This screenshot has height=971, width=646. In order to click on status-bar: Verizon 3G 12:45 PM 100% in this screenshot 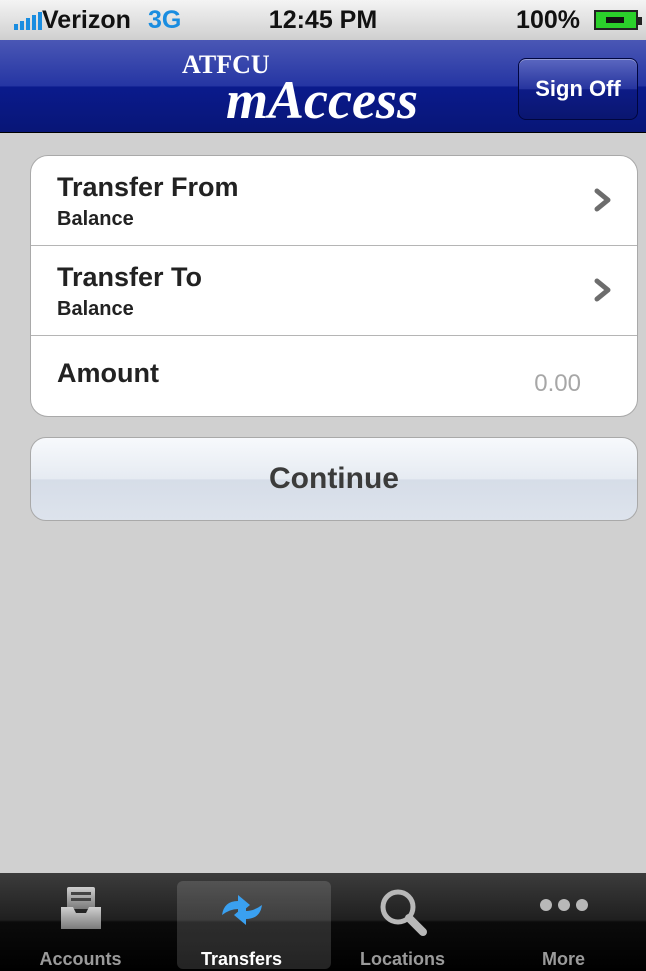, I will do `click(323, 20)`.